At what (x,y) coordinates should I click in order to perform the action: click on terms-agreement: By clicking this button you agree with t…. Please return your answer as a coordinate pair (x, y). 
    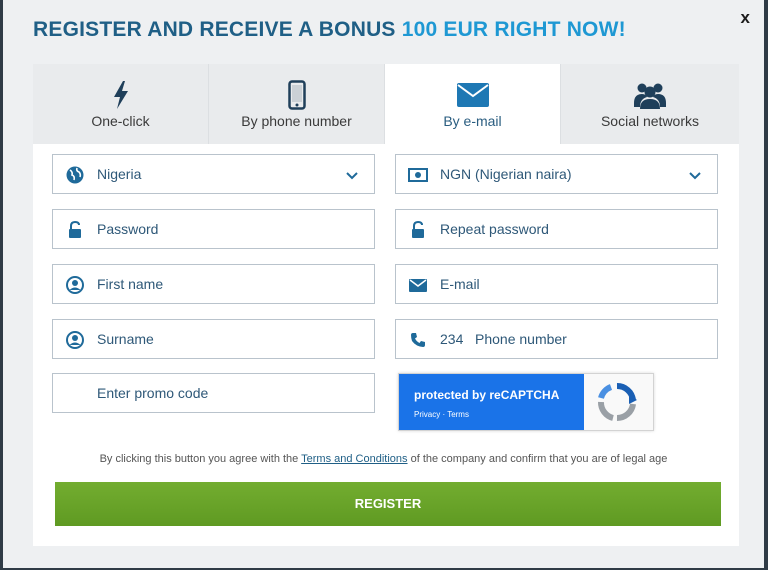
    Looking at the image, I should click on (383, 459).